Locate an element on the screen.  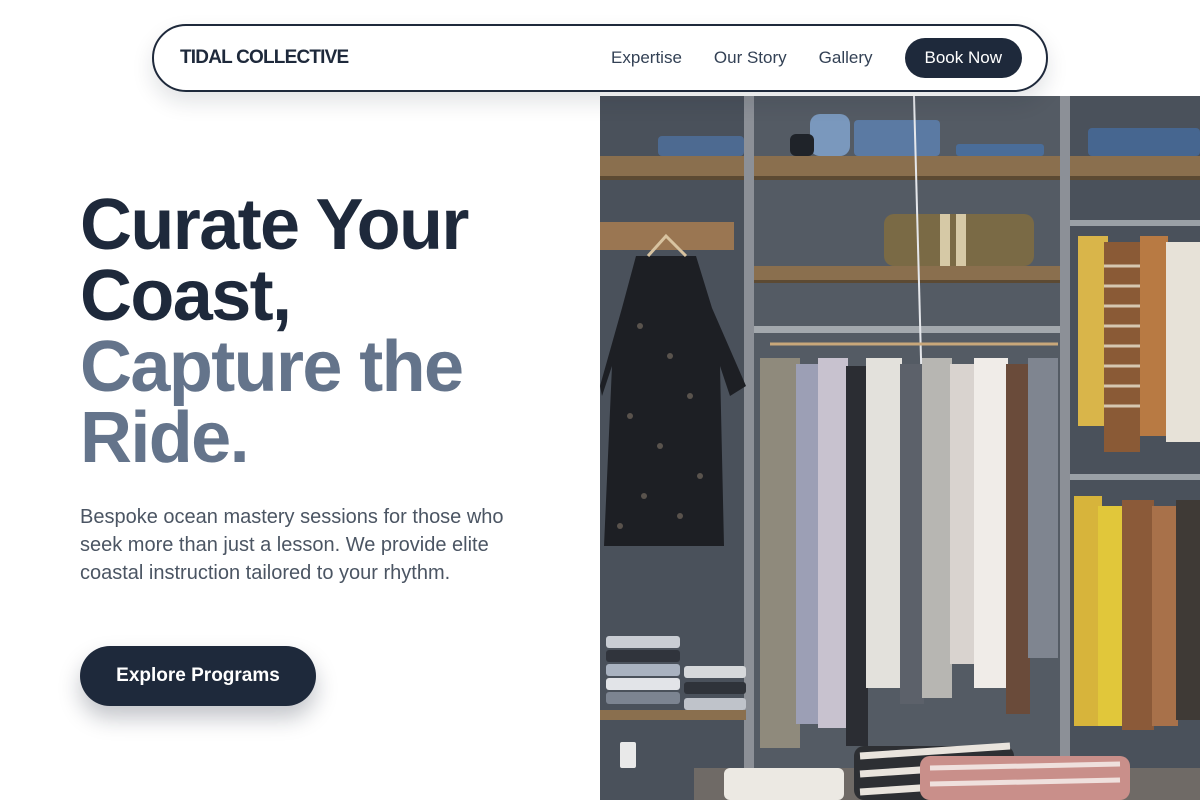
nav-link-our-story: Our Story is located at coordinates (750, 58).